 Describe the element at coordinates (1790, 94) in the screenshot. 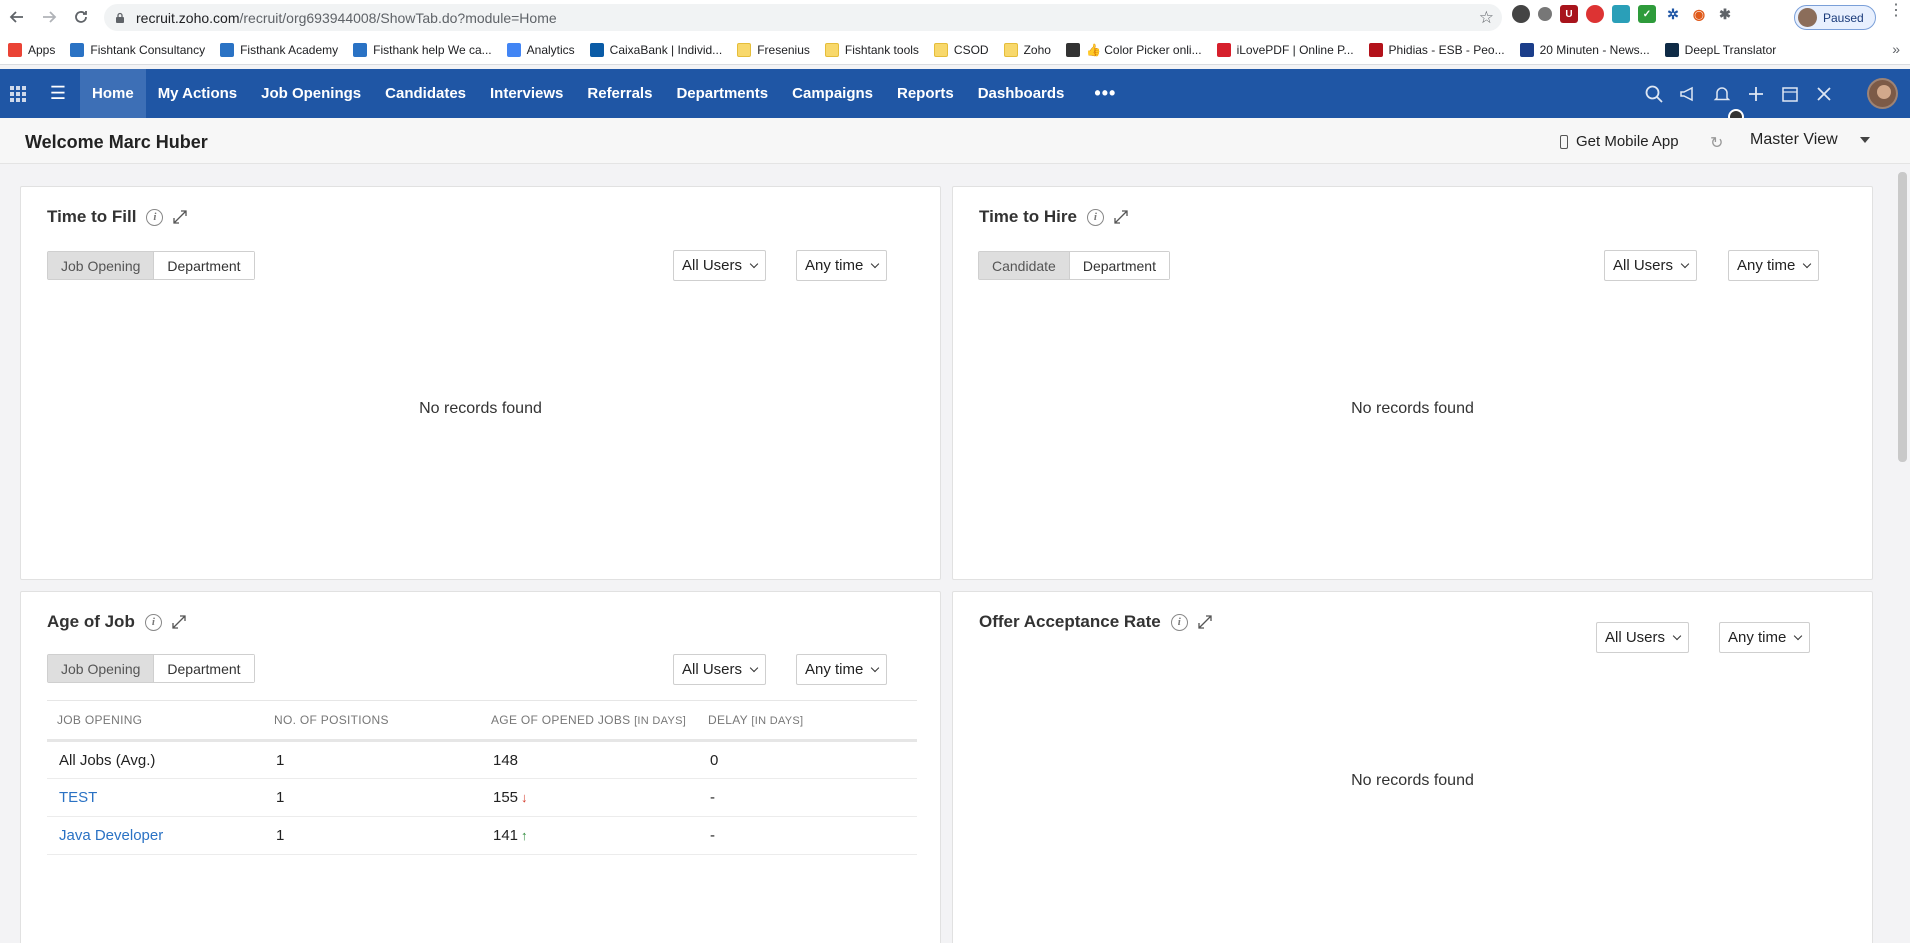

I see `calendar-icon` at that location.